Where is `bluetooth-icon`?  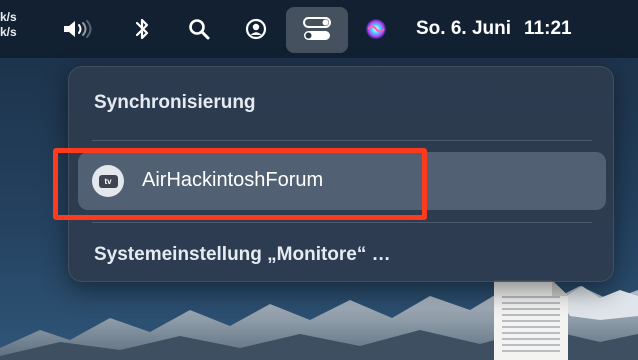
bluetooth-icon is located at coordinates (142, 29).